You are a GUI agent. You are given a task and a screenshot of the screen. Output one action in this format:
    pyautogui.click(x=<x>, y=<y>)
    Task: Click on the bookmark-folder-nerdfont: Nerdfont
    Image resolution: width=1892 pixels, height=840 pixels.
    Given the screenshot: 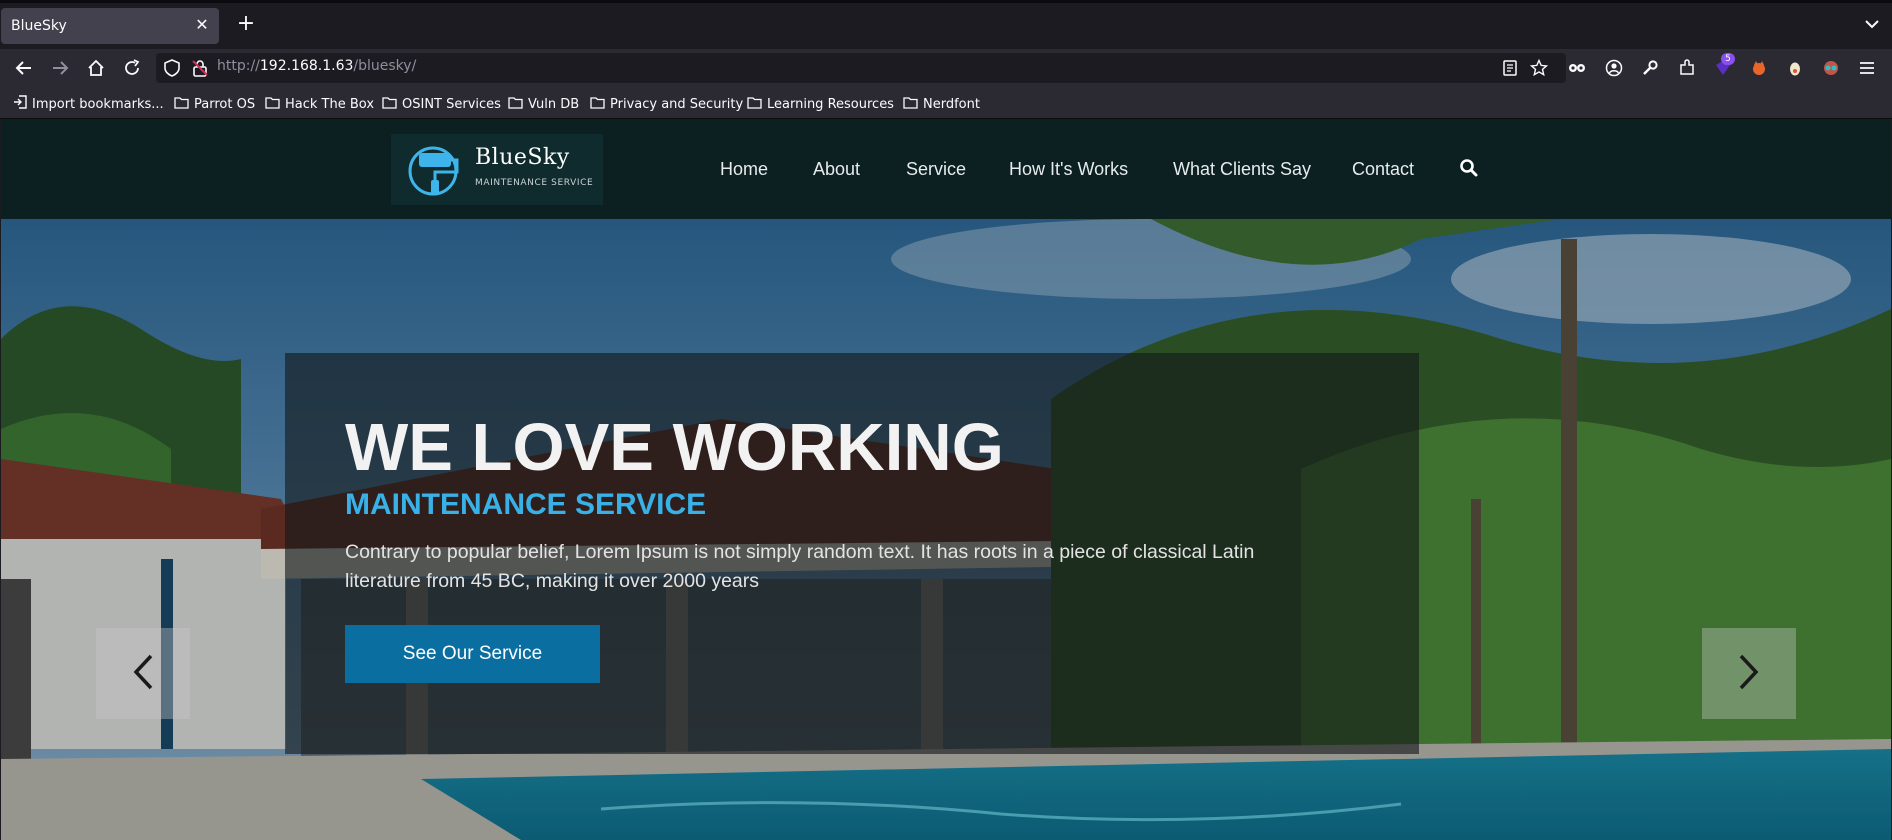 What is the action you would take?
    pyautogui.click(x=941, y=104)
    